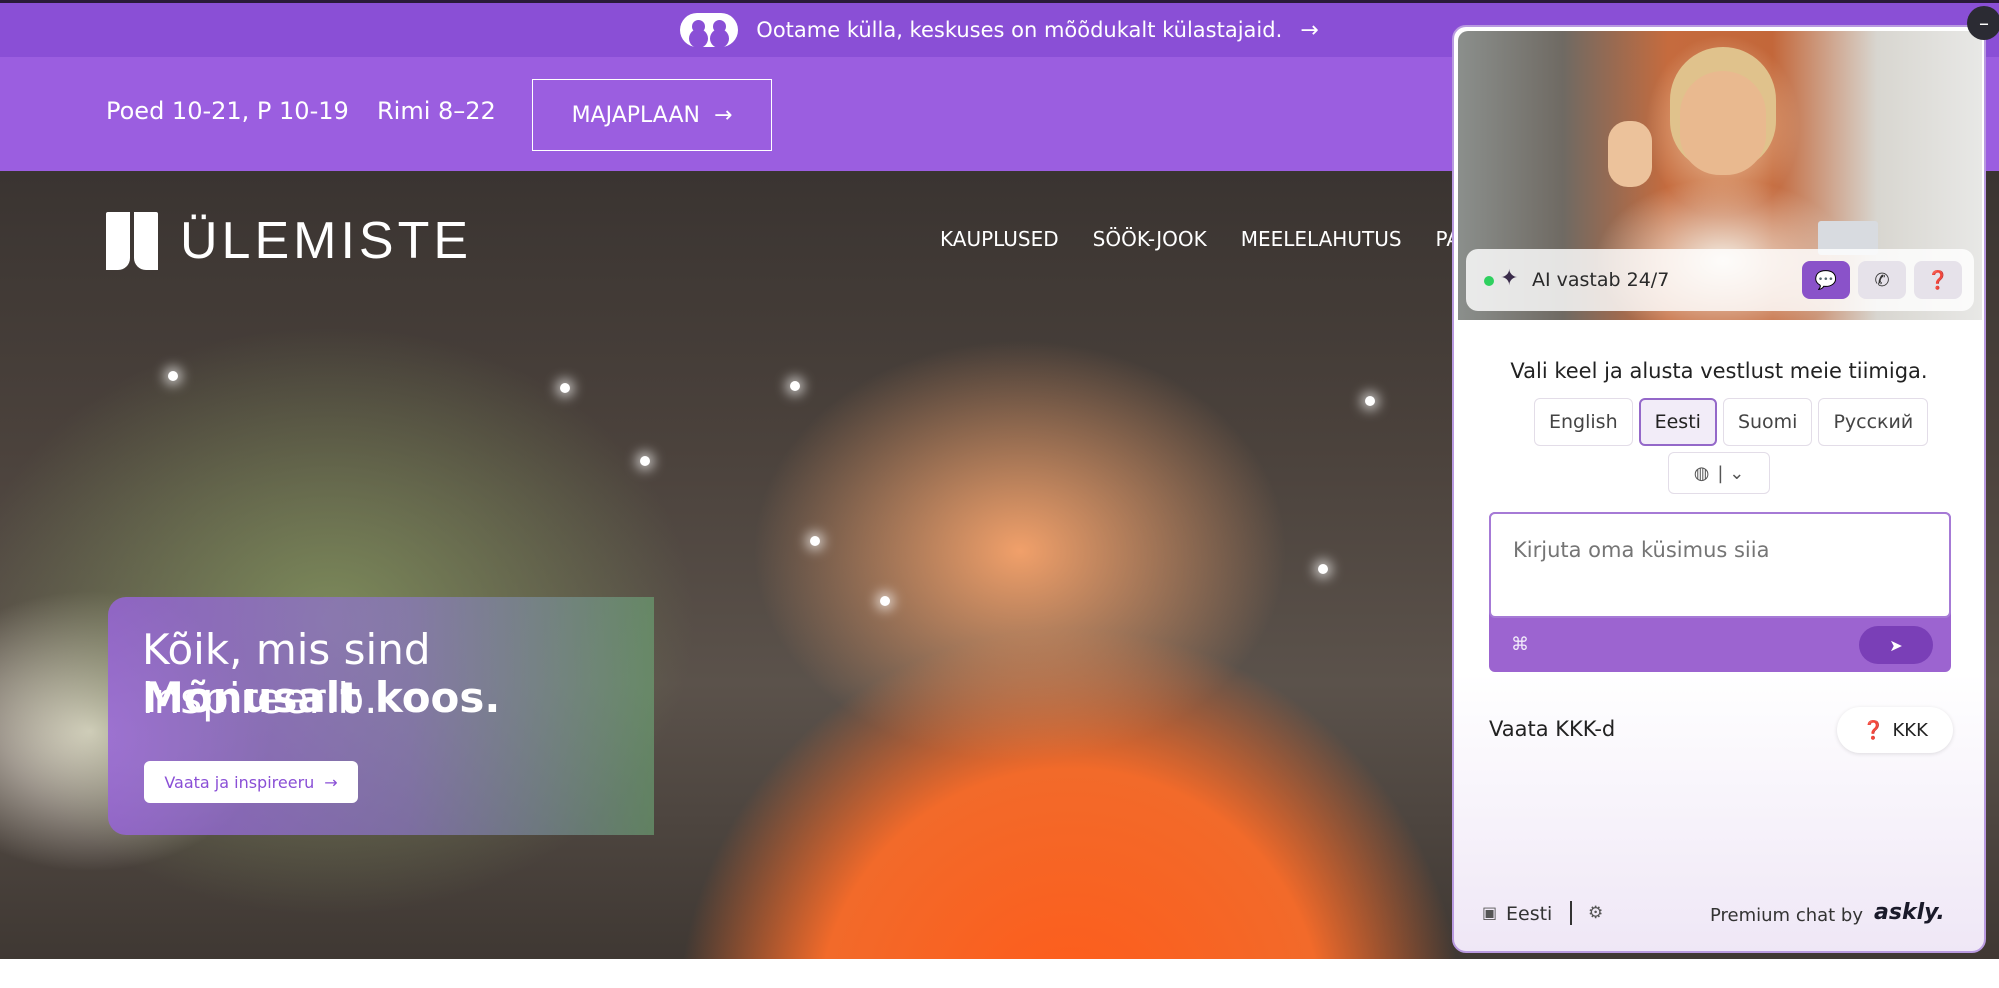  I want to click on hero-headline-bold: Mõnusalt koos., so click(321, 697).